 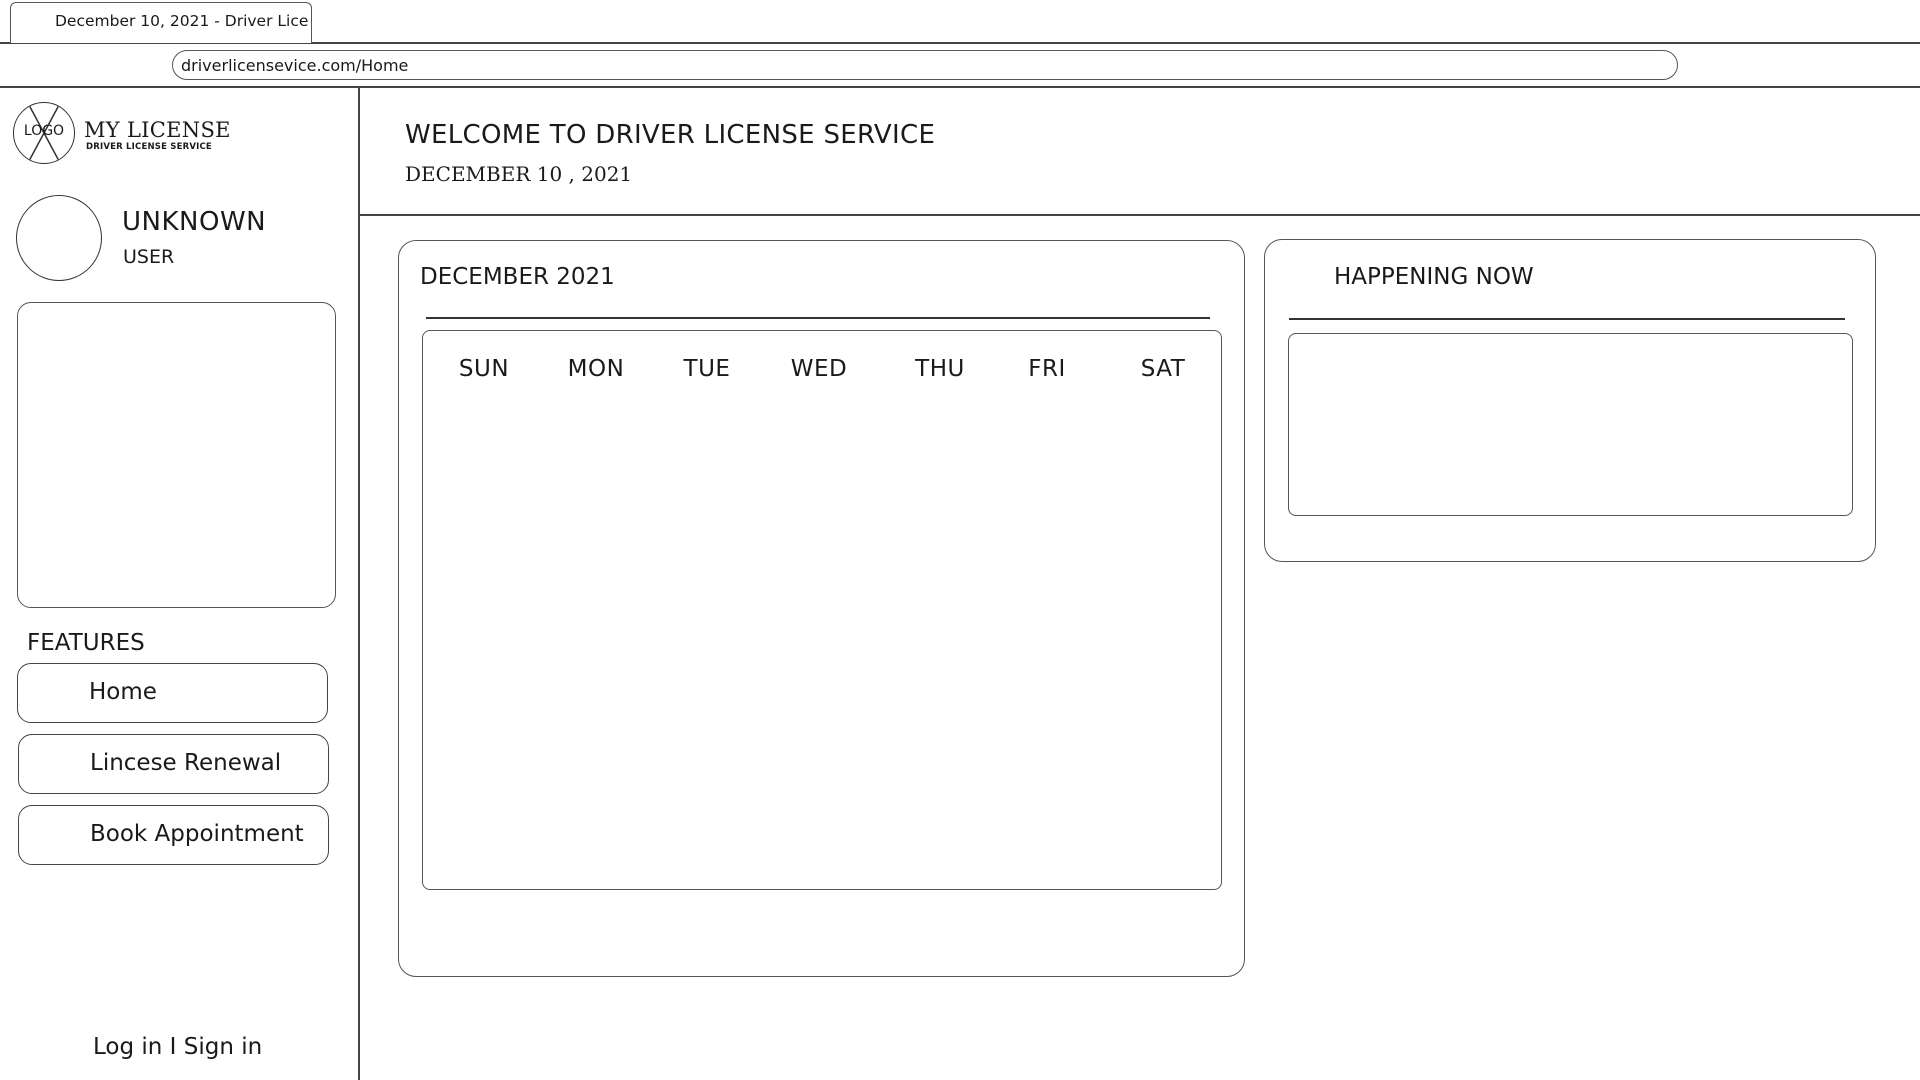 I want to click on weekday-wed: WED, so click(x=819, y=369).